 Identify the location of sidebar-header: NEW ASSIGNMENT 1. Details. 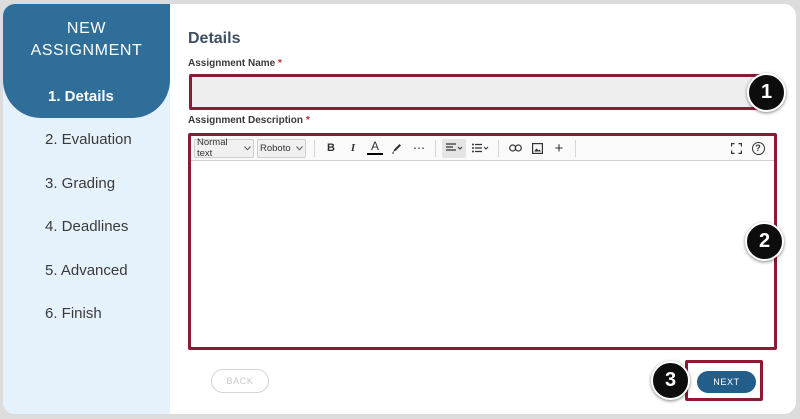
(86, 61).